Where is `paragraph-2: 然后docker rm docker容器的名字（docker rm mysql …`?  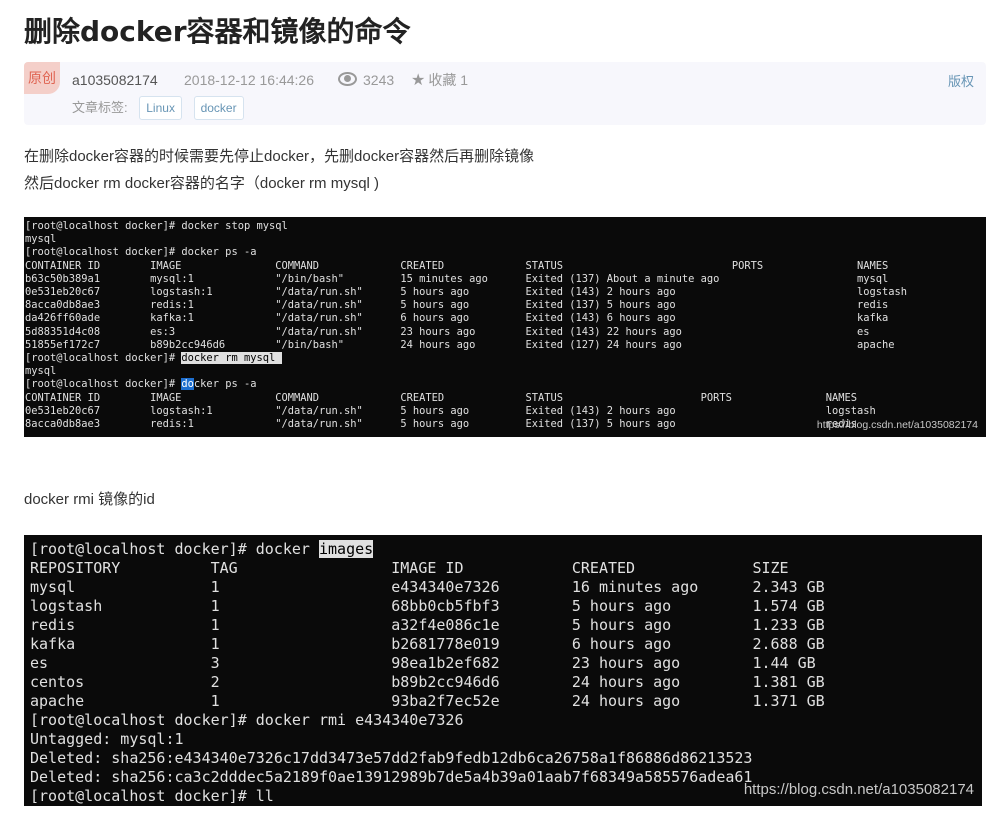
paragraph-2: 然后docker rm docker容器的名字（docker rm mysql … is located at coordinates (202, 183).